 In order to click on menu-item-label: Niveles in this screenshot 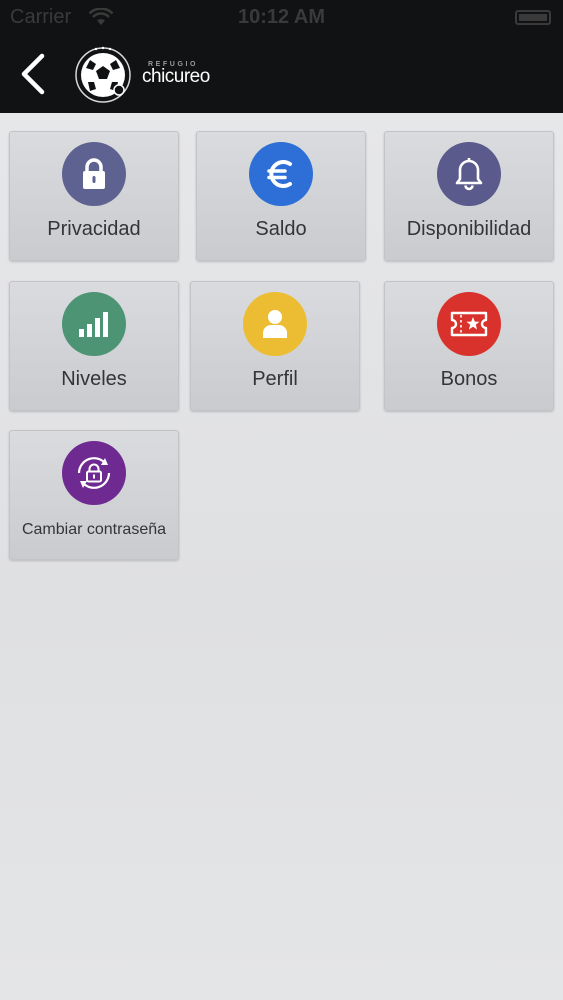, I will do `click(94, 379)`.